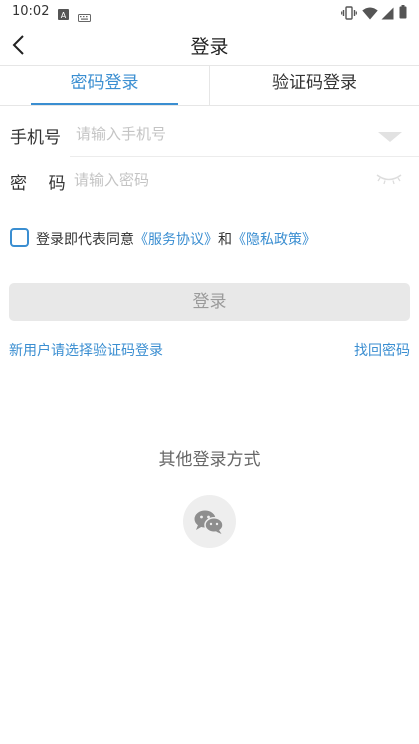  Describe the element at coordinates (209, 460) in the screenshot. I see `other-login-title: 其他登录方式` at that location.